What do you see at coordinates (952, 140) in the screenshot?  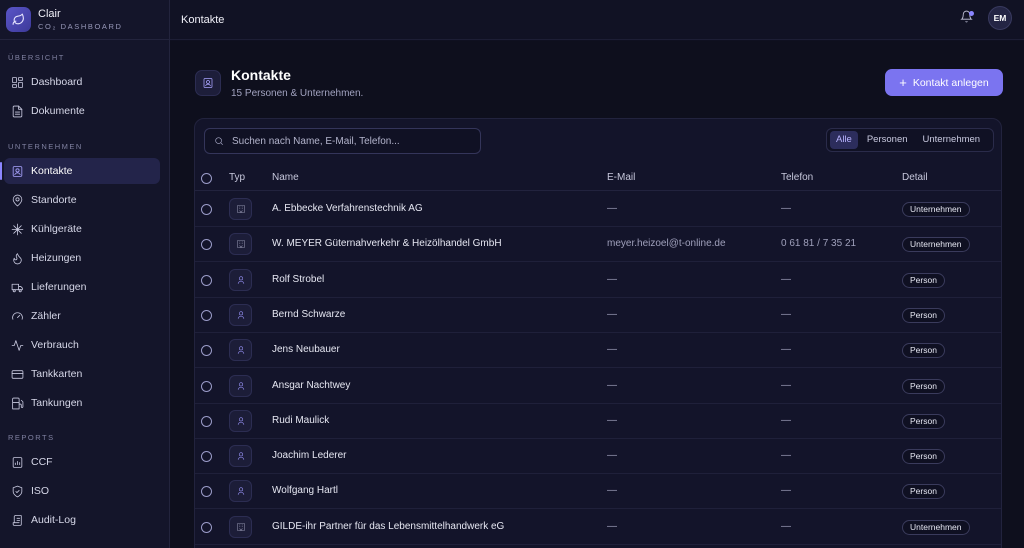 I see `filter-companies: Unternehmen` at bounding box center [952, 140].